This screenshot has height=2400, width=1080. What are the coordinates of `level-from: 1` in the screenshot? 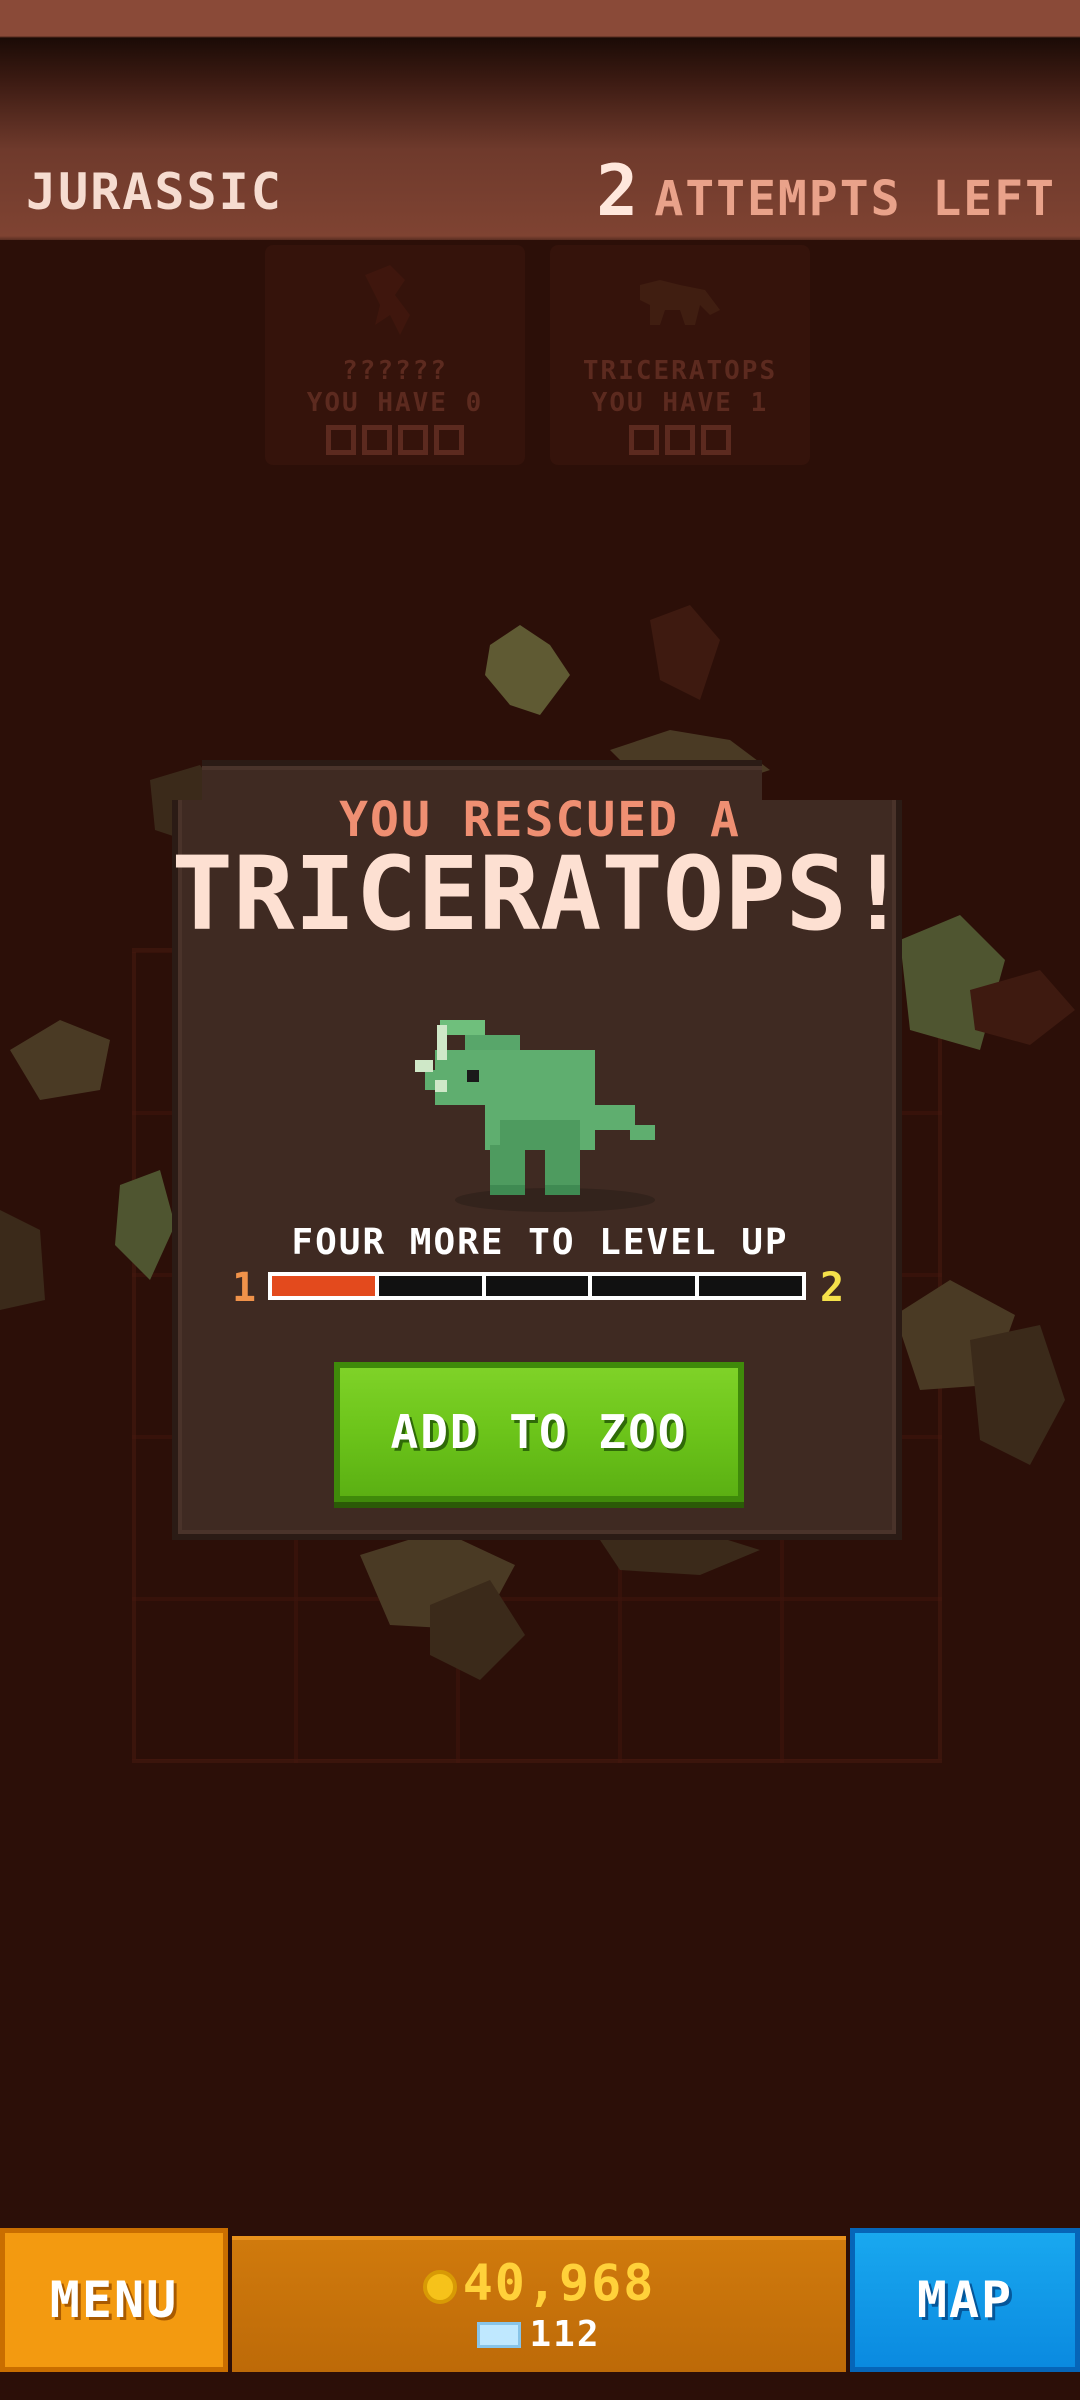 It's located at (245, 1288).